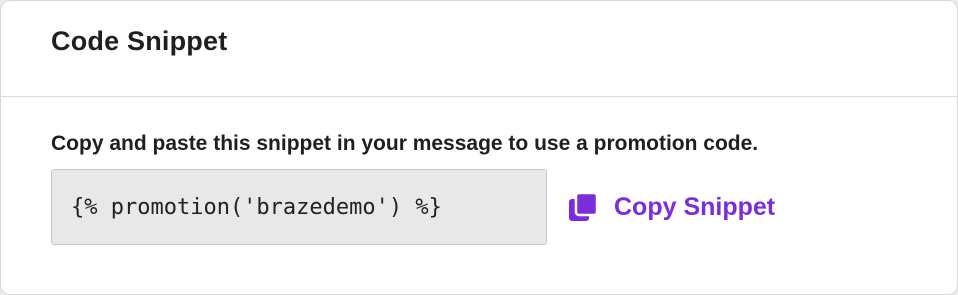  Describe the element at coordinates (139, 41) in the screenshot. I see `panel-title: Code Snippet` at that location.